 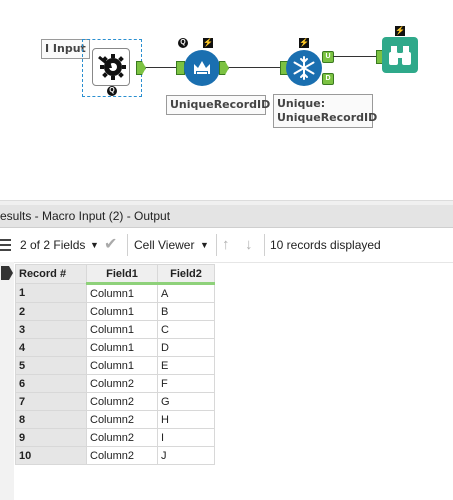 I want to click on column-header: Field2, so click(x=186, y=274).